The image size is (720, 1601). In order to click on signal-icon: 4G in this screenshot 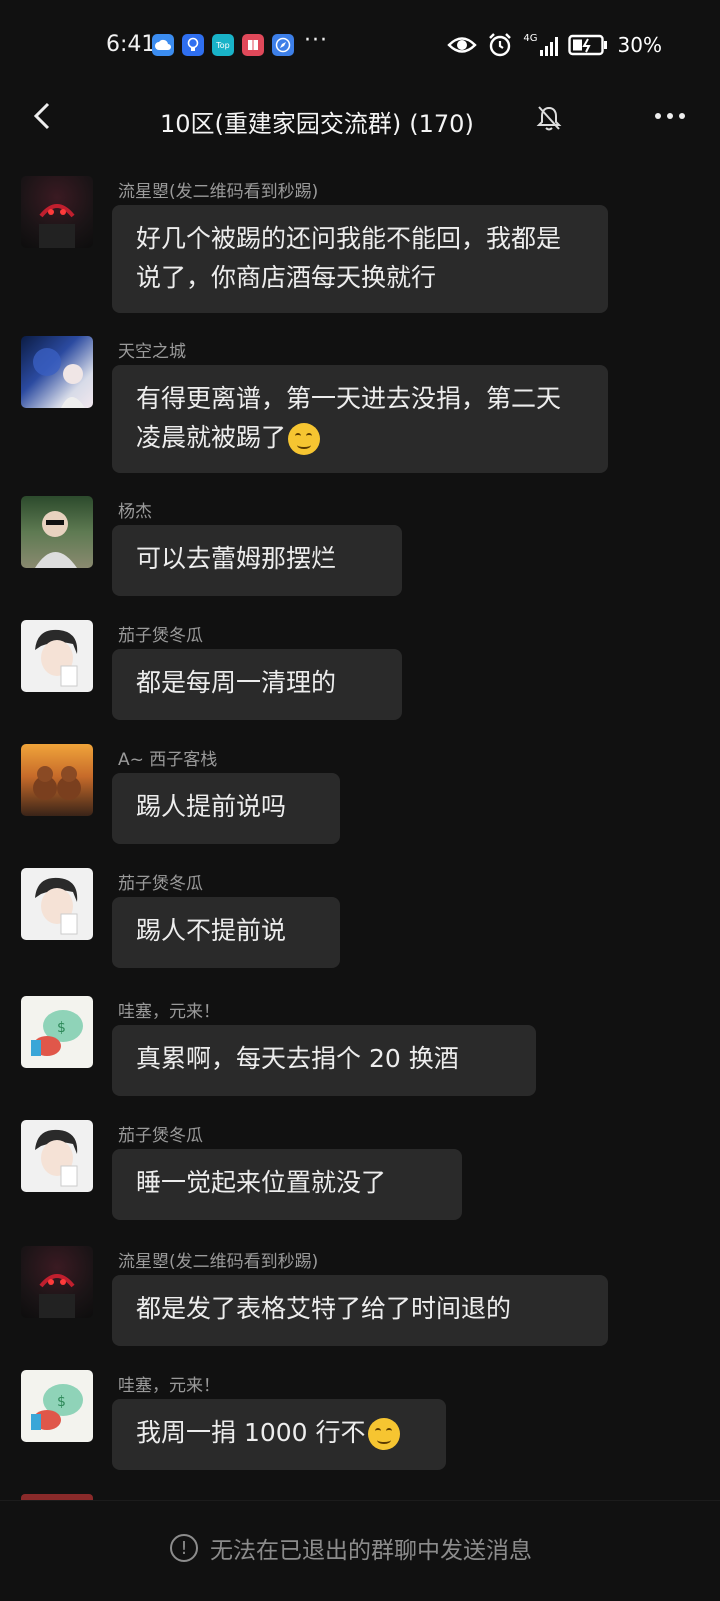, I will do `click(540, 44)`.